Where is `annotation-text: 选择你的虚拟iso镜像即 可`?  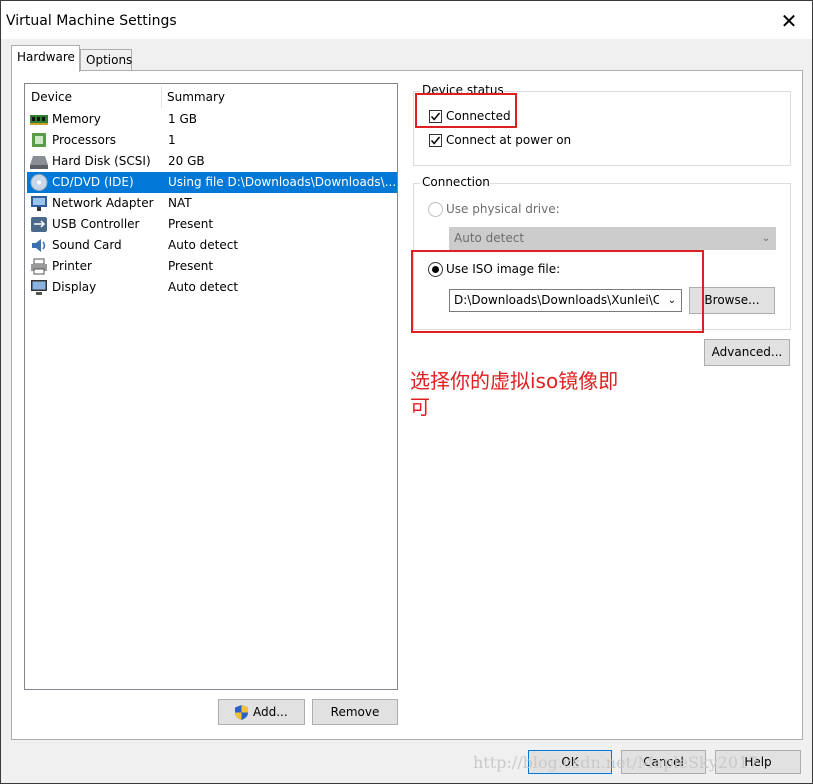 annotation-text: 选择你的虚拟iso镜像即 可 is located at coordinates (514, 394).